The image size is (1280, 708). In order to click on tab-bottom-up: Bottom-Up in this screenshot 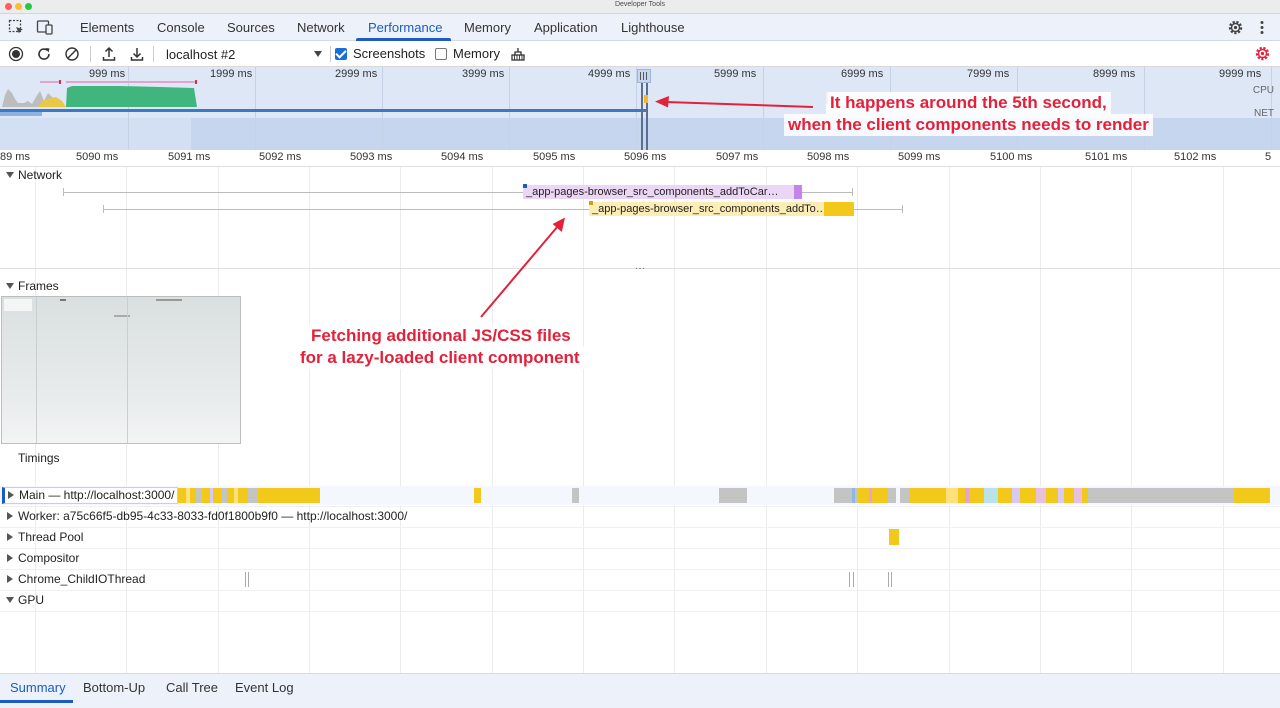, I will do `click(114, 688)`.